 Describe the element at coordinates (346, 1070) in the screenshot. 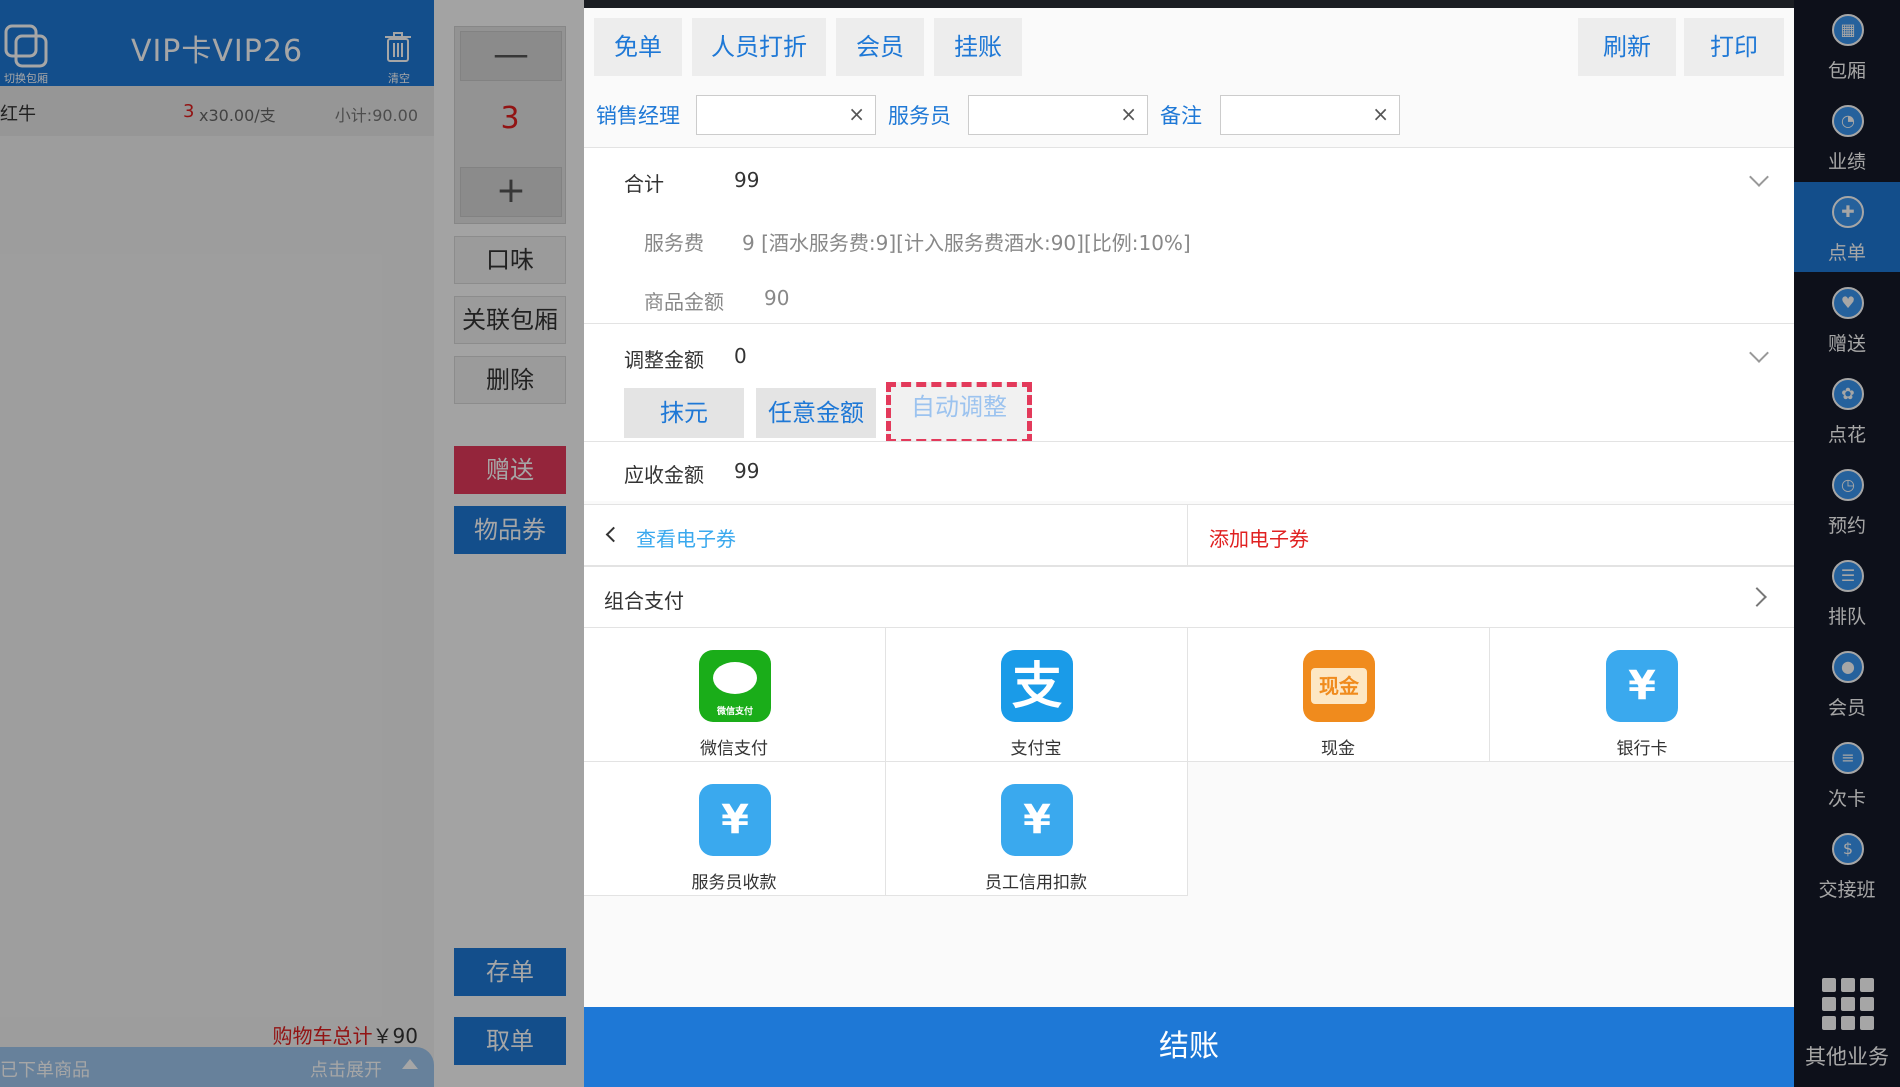

I see `expand-label: 点击展开` at that location.